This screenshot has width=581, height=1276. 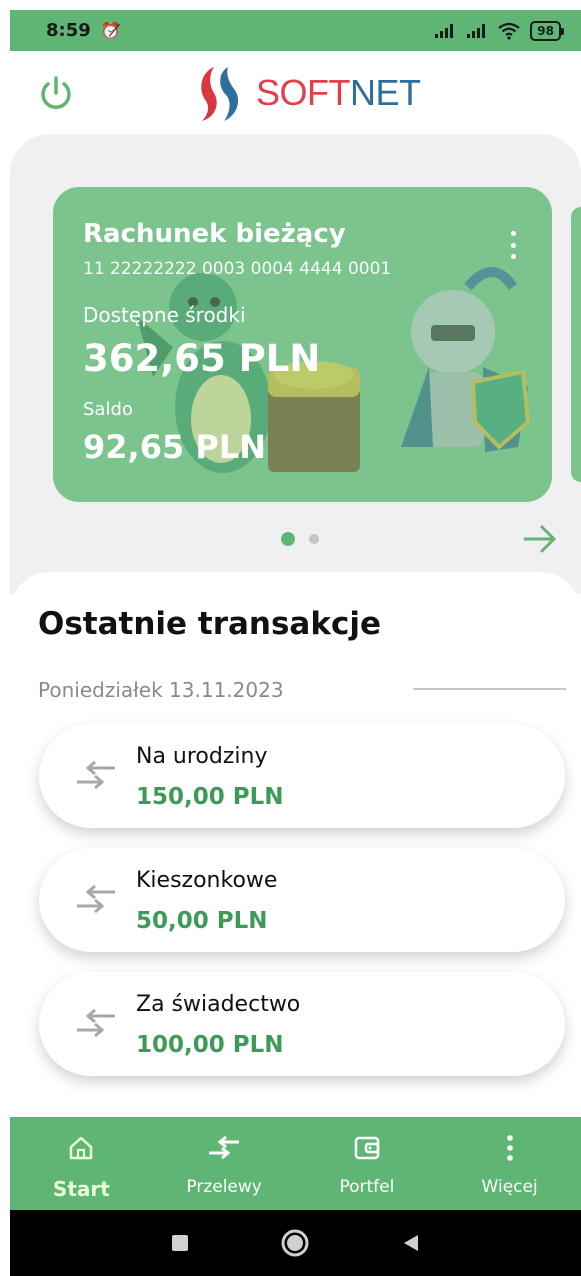 What do you see at coordinates (385, 92) in the screenshot?
I see `brand-net-text: NET` at bounding box center [385, 92].